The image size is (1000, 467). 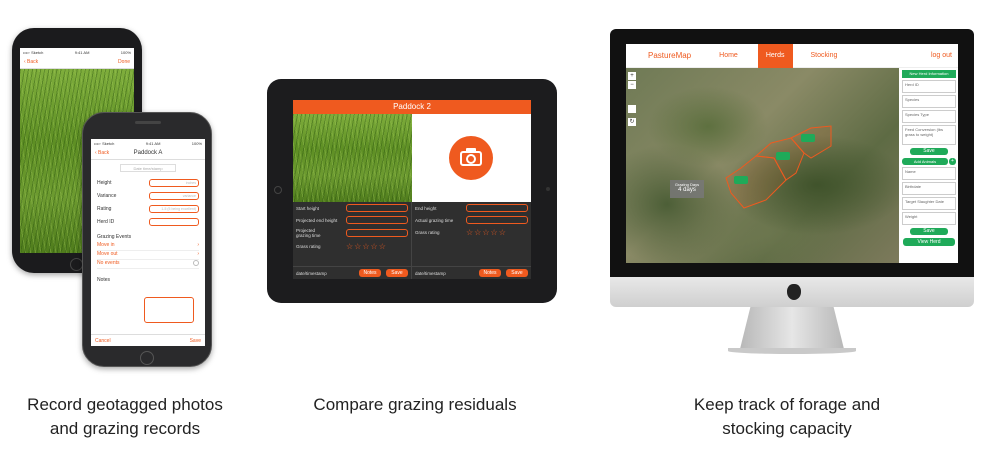 I want to click on herd-id-row: Herd ID, so click(x=148, y=221).